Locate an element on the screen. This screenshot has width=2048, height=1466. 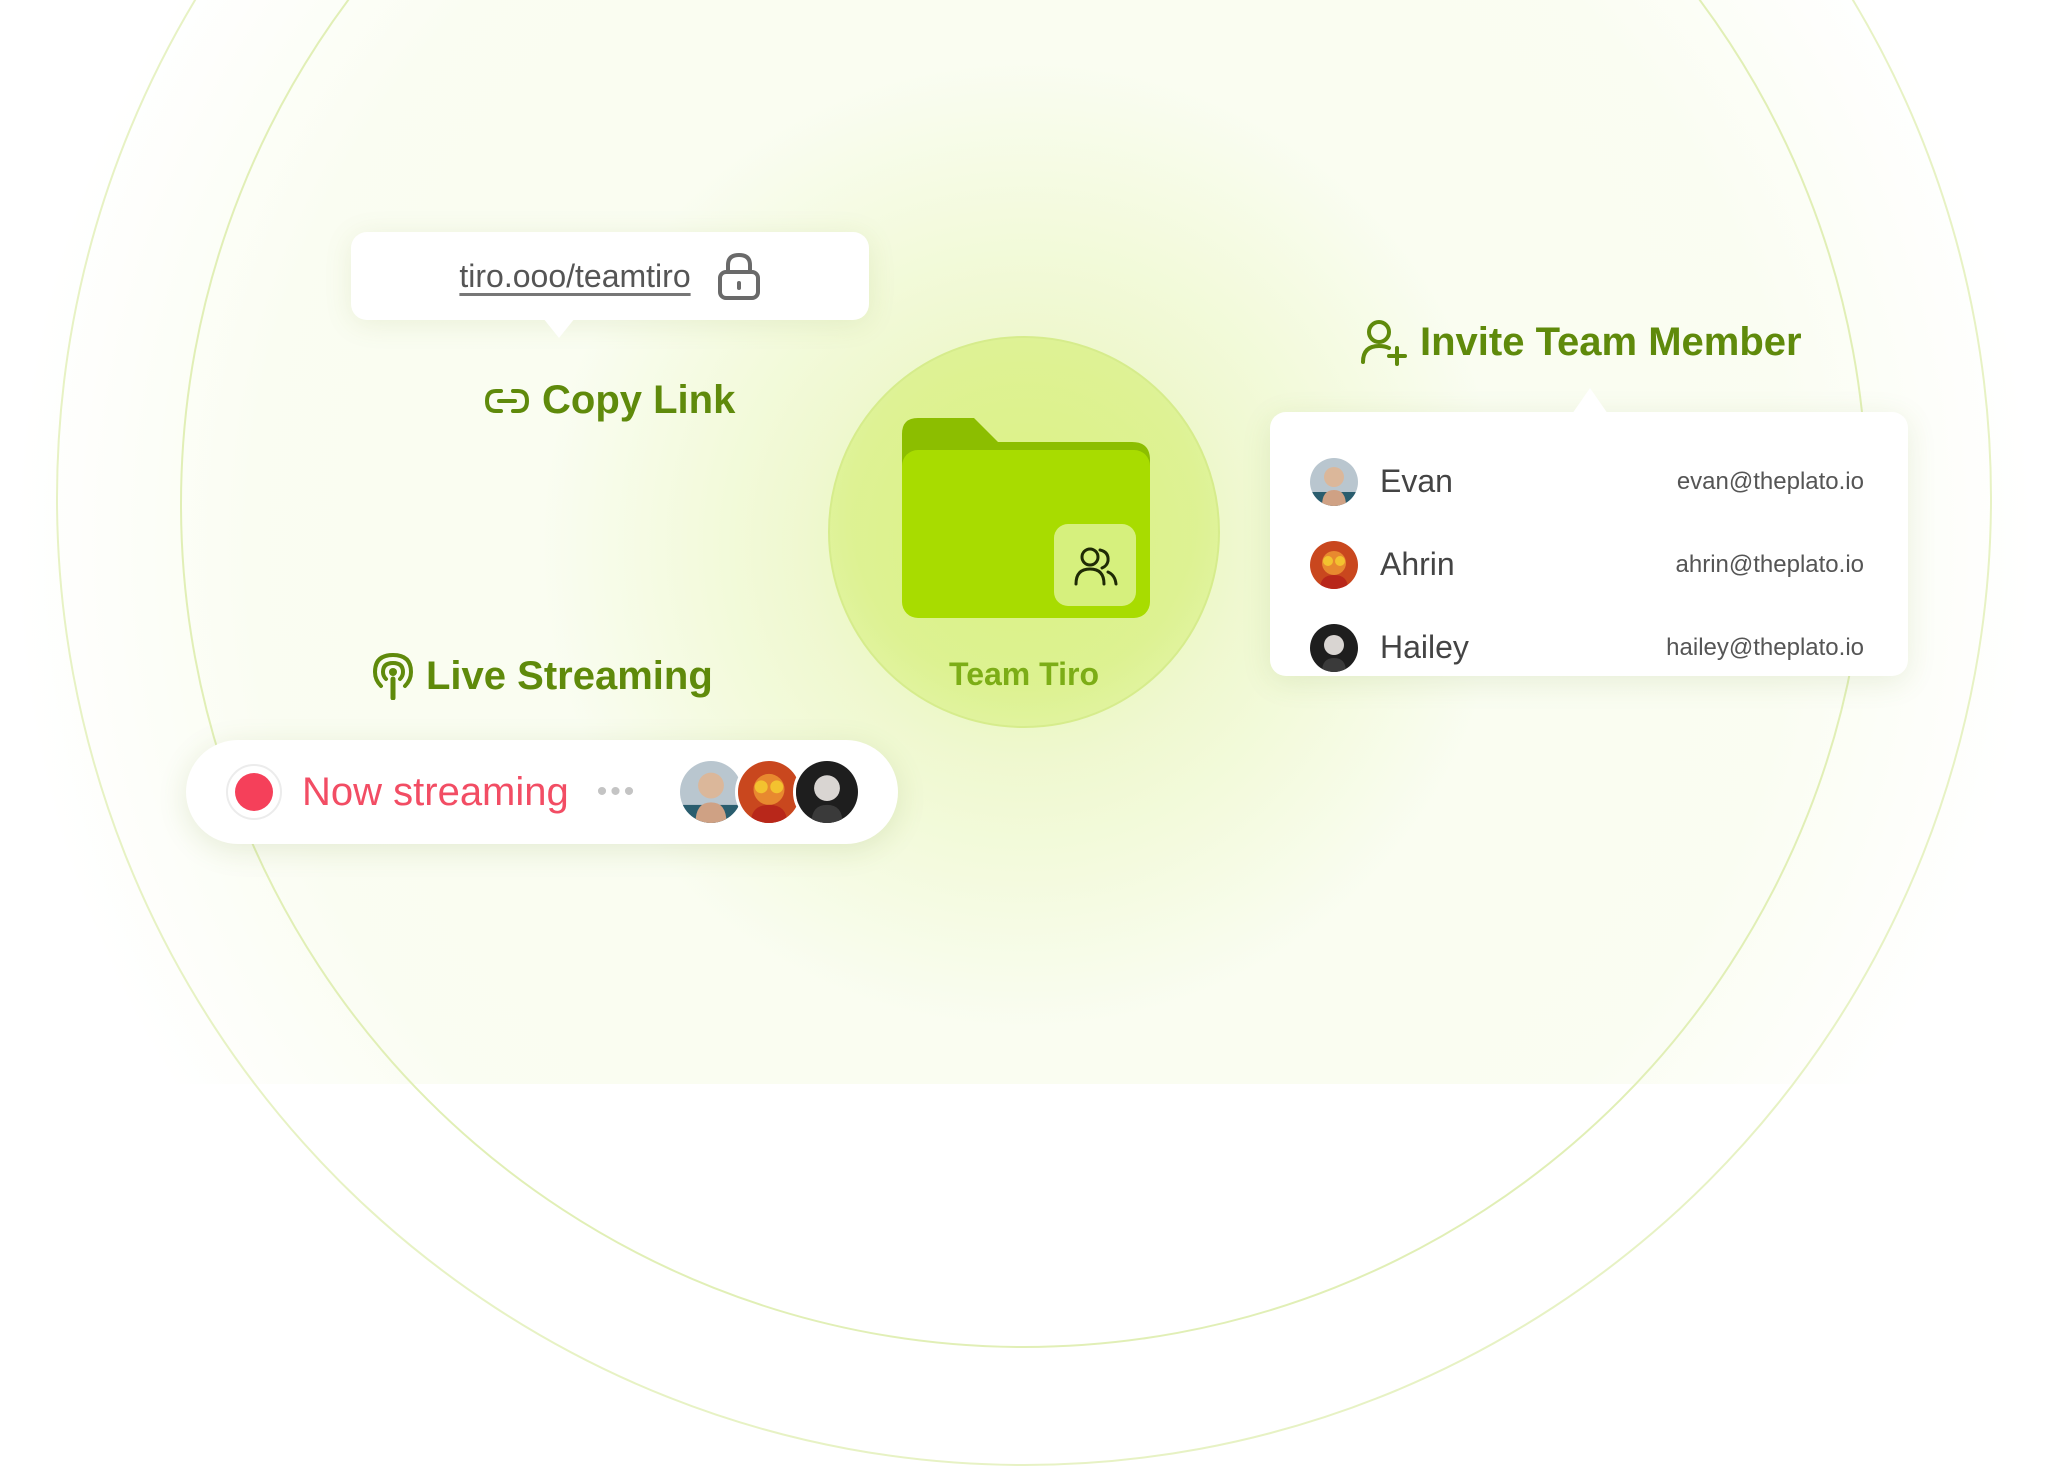
member-name: Hailey is located at coordinates (1424, 647).